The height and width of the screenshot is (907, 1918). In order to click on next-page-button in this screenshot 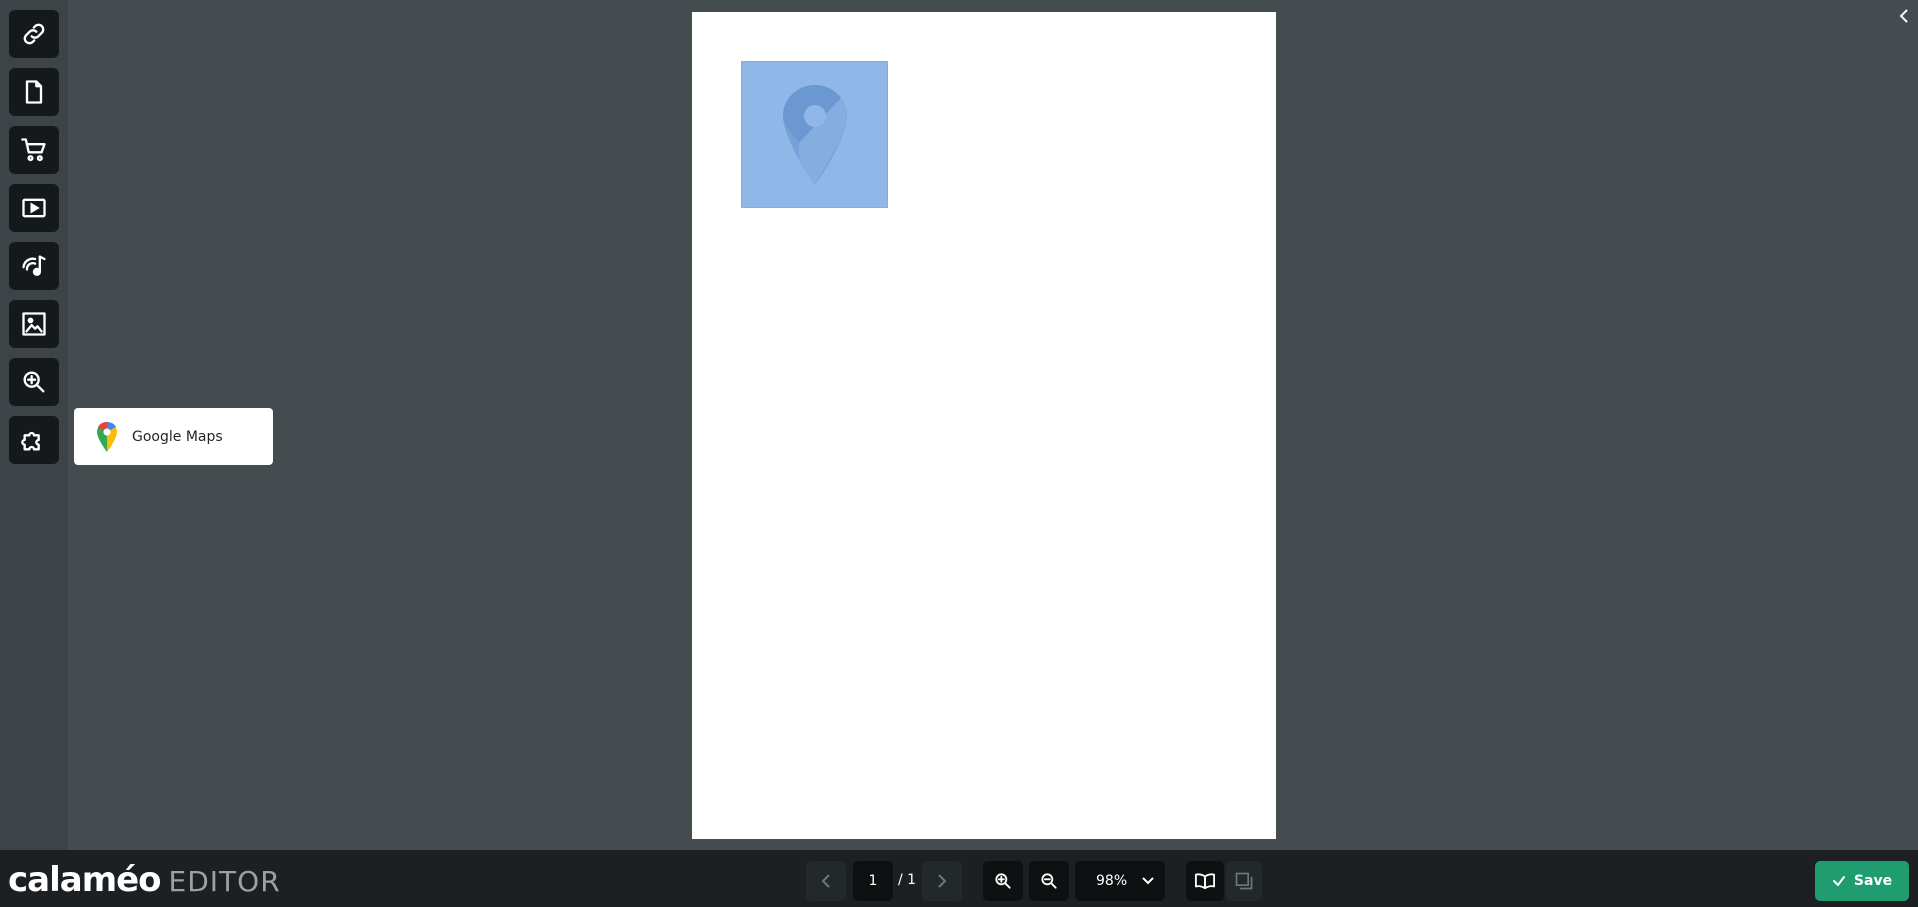, I will do `click(942, 881)`.